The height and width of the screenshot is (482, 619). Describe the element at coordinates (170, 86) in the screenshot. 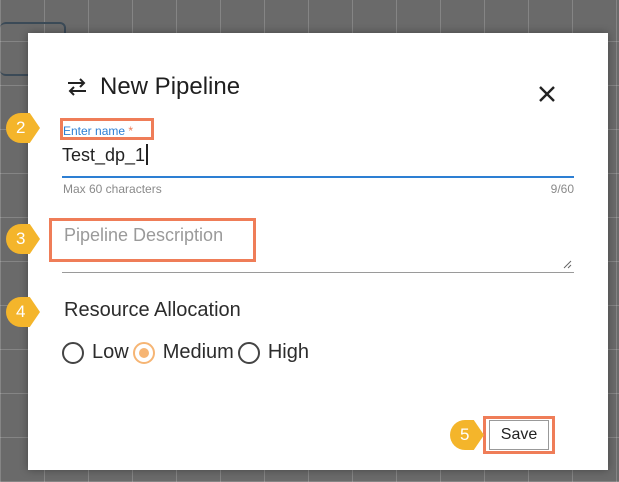

I see `dialog-title: New Pipeline` at that location.